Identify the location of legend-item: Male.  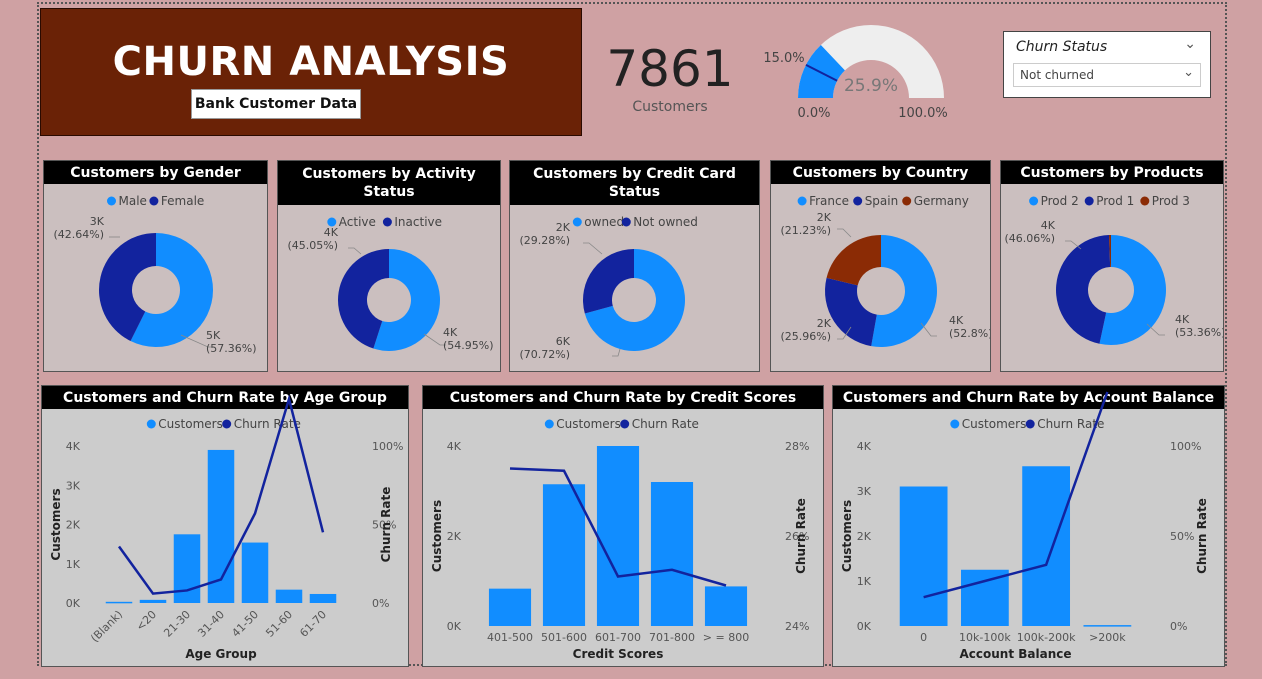
(127, 201).